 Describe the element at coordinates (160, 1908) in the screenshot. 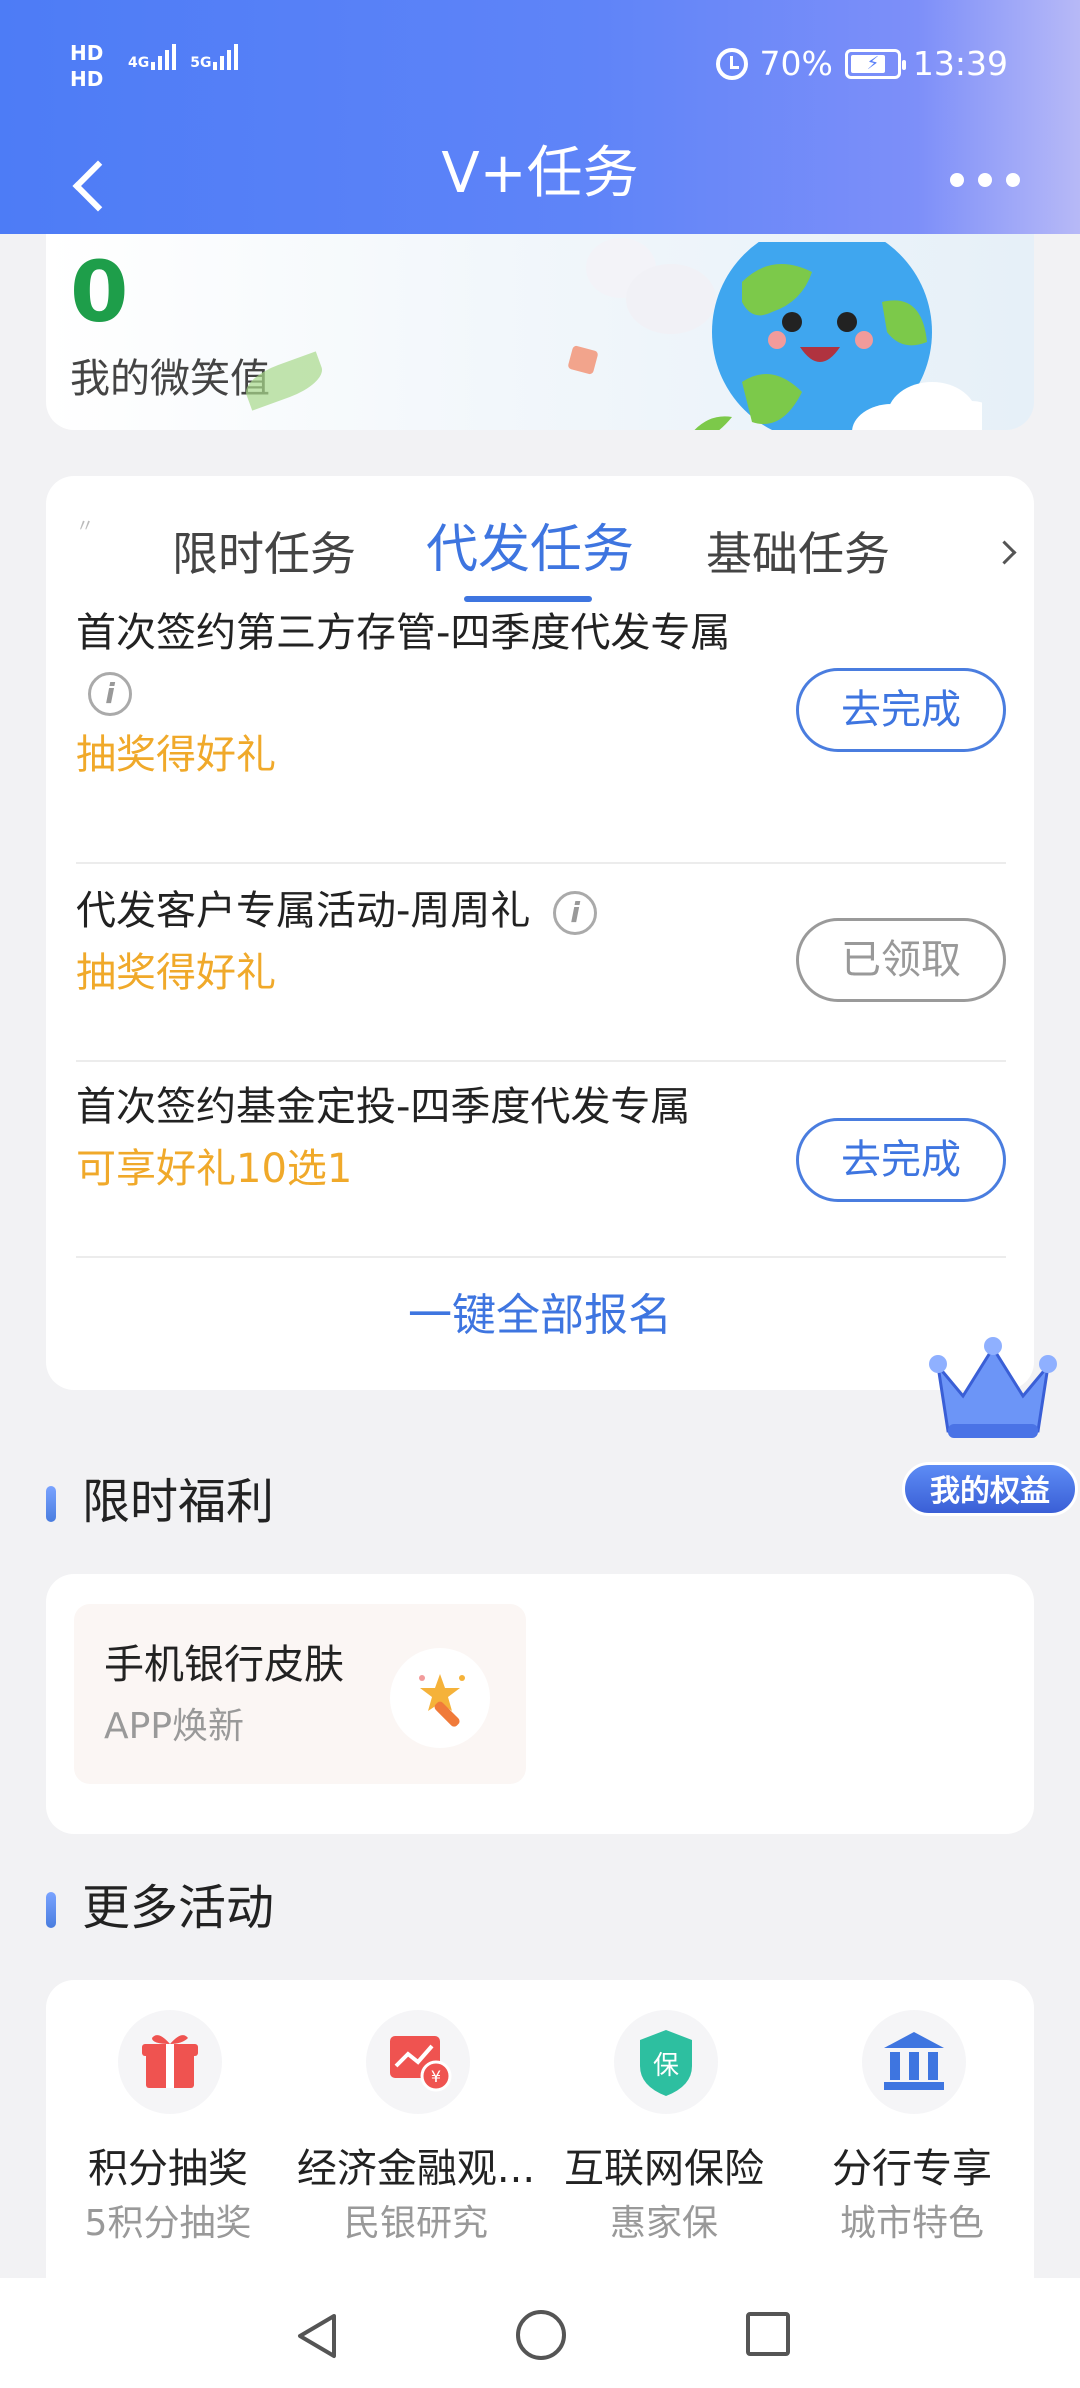

I see `section-title-more-activities: 更多活动` at that location.